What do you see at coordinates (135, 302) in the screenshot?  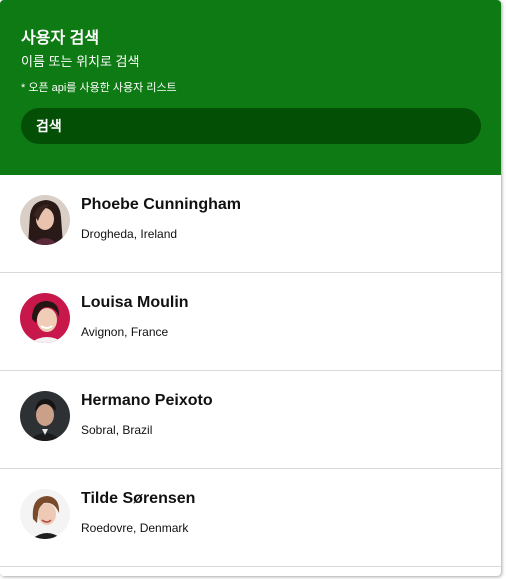 I see `user-name: Louisa Moulin` at bounding box center [135, 302].